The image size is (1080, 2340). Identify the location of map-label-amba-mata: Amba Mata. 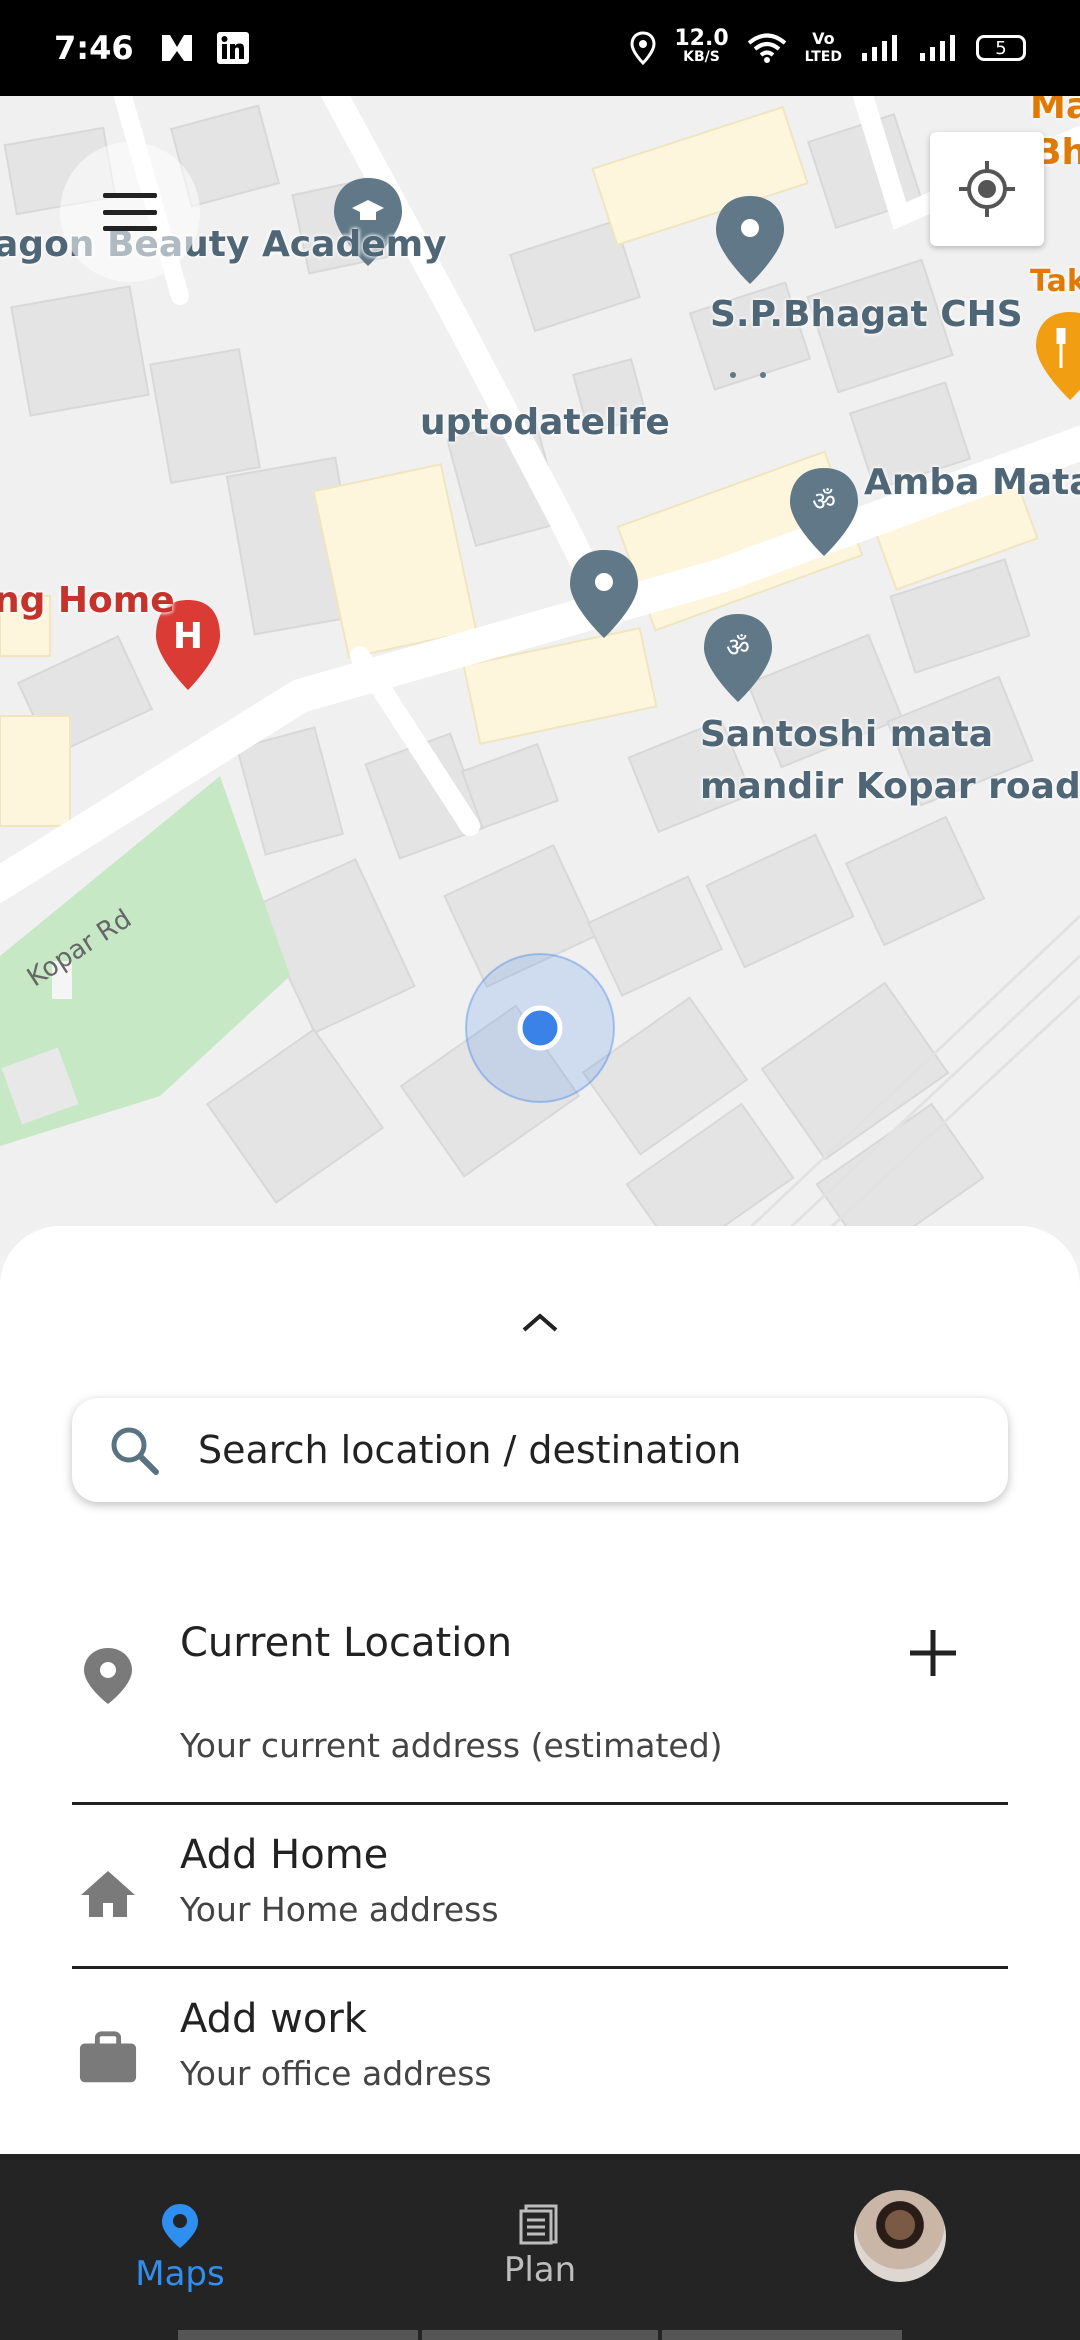
(972, 482).